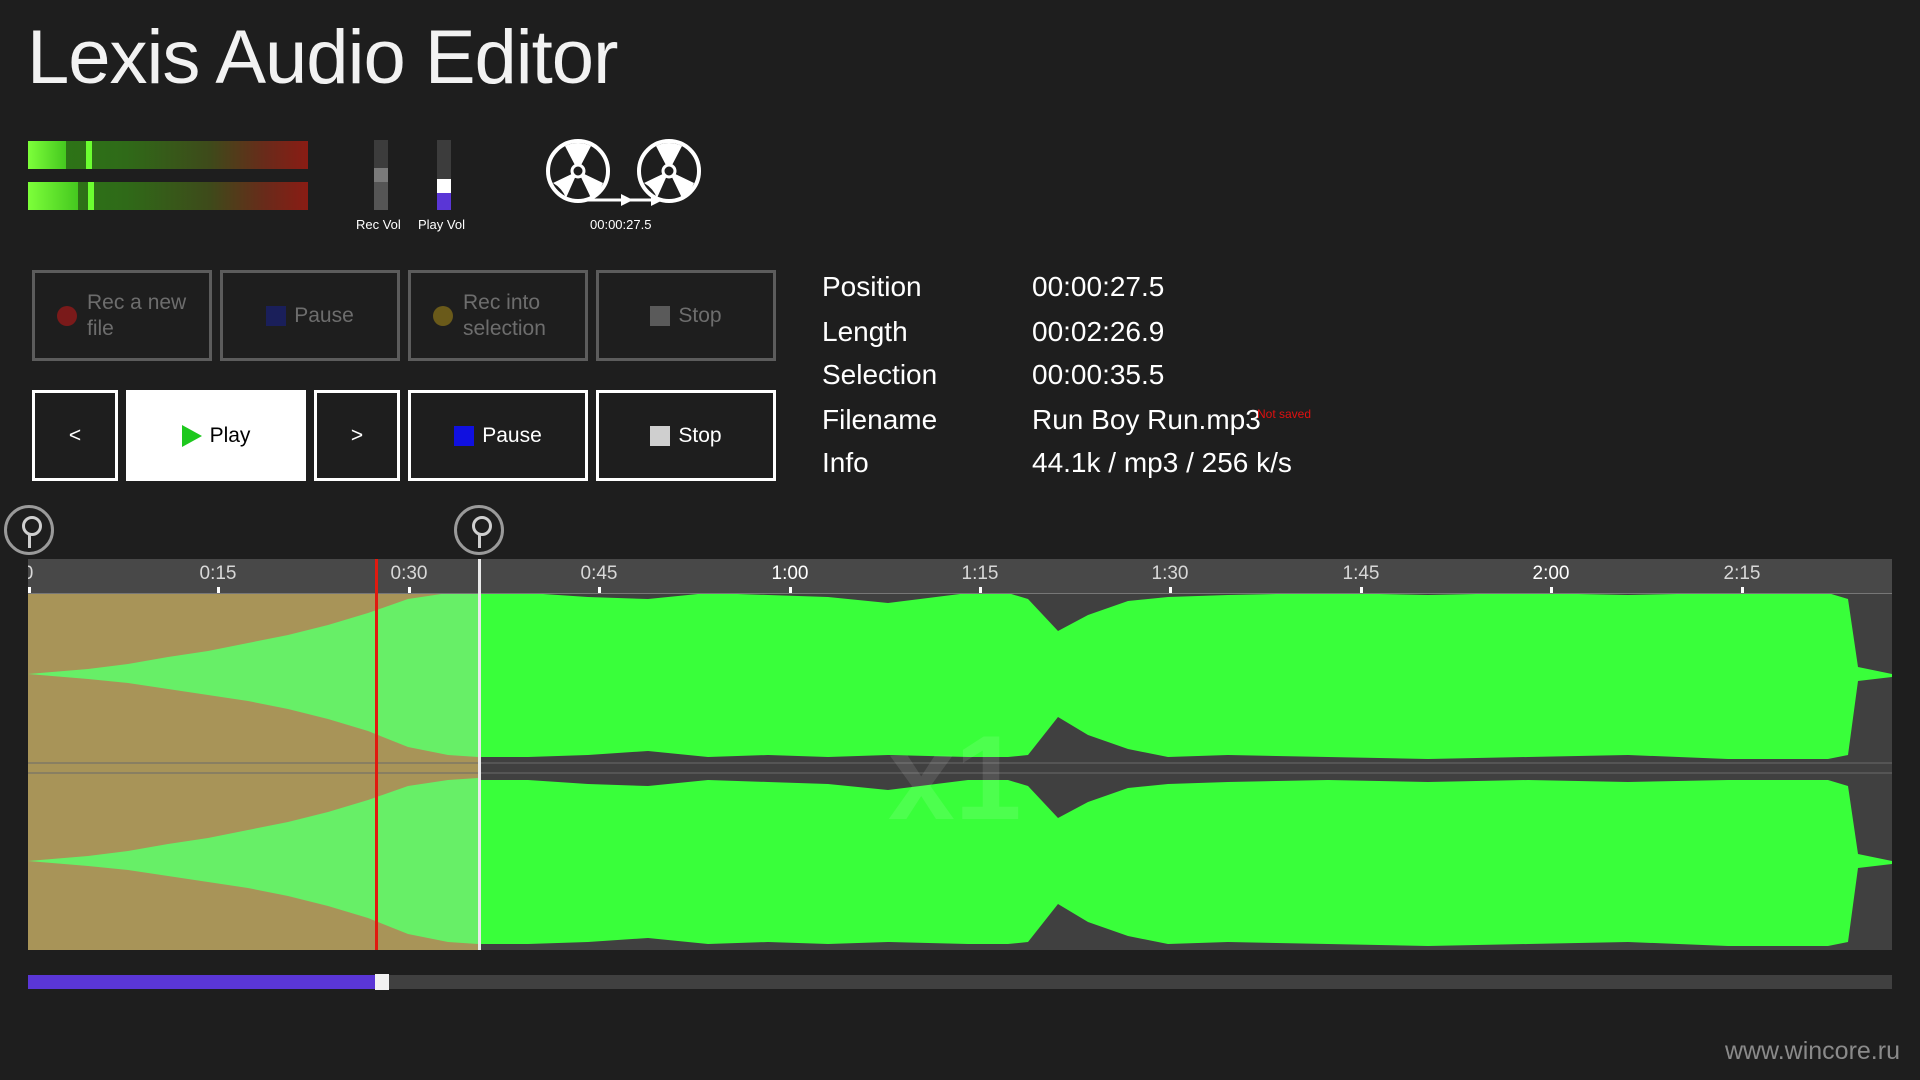 The width and height of the screenshot is (1920, 1080). Describe the element at coordinates (960, 982) in the screenshot. I see `playback-progress-bar` at that location.